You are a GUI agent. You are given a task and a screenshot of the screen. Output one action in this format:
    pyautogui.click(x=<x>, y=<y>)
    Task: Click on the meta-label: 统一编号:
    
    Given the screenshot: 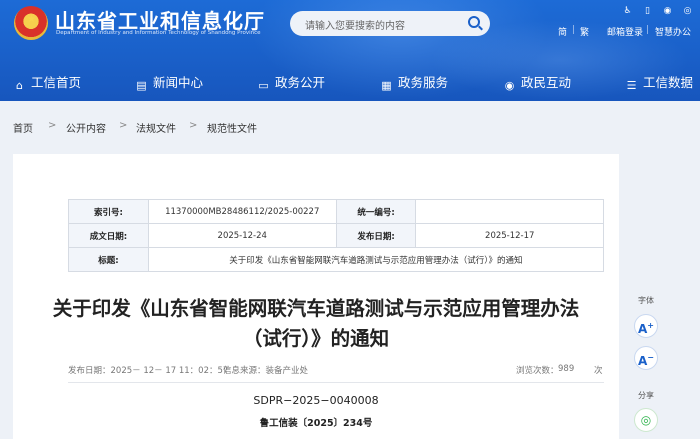 What is the action you would take?
    pyautogui.click(x=376, y=211)
    